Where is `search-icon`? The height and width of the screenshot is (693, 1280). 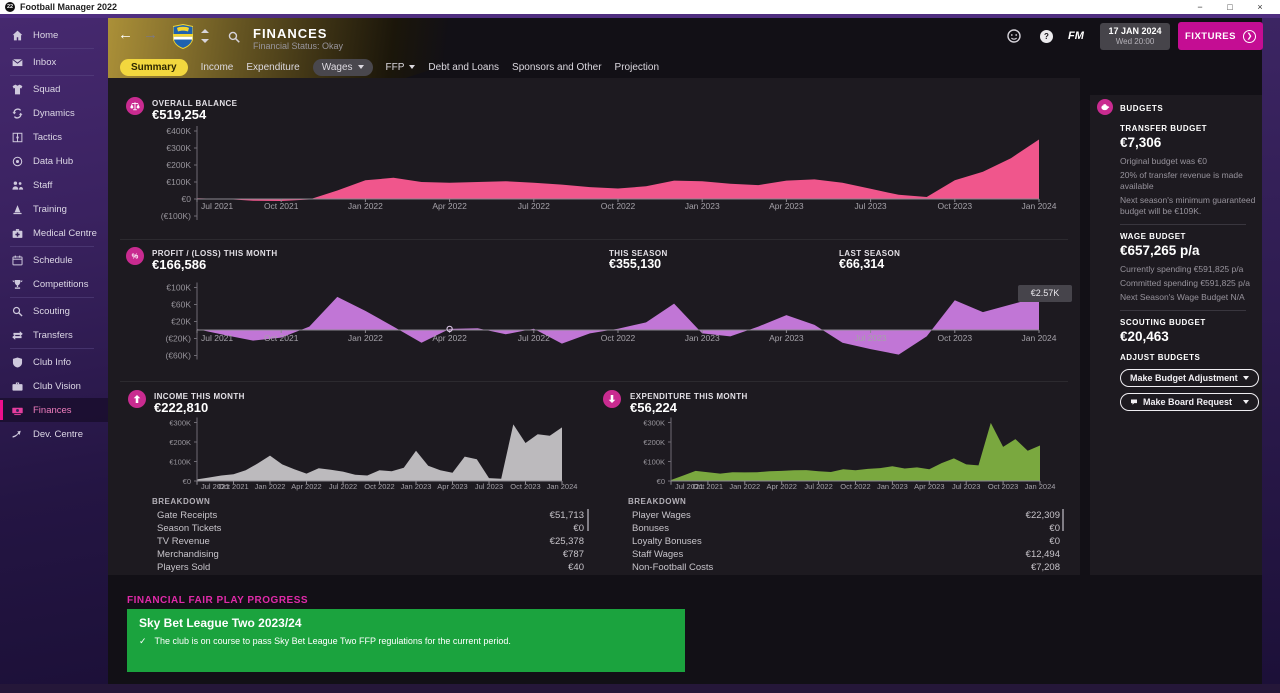 search-icon is located at coordinates (234, 37).